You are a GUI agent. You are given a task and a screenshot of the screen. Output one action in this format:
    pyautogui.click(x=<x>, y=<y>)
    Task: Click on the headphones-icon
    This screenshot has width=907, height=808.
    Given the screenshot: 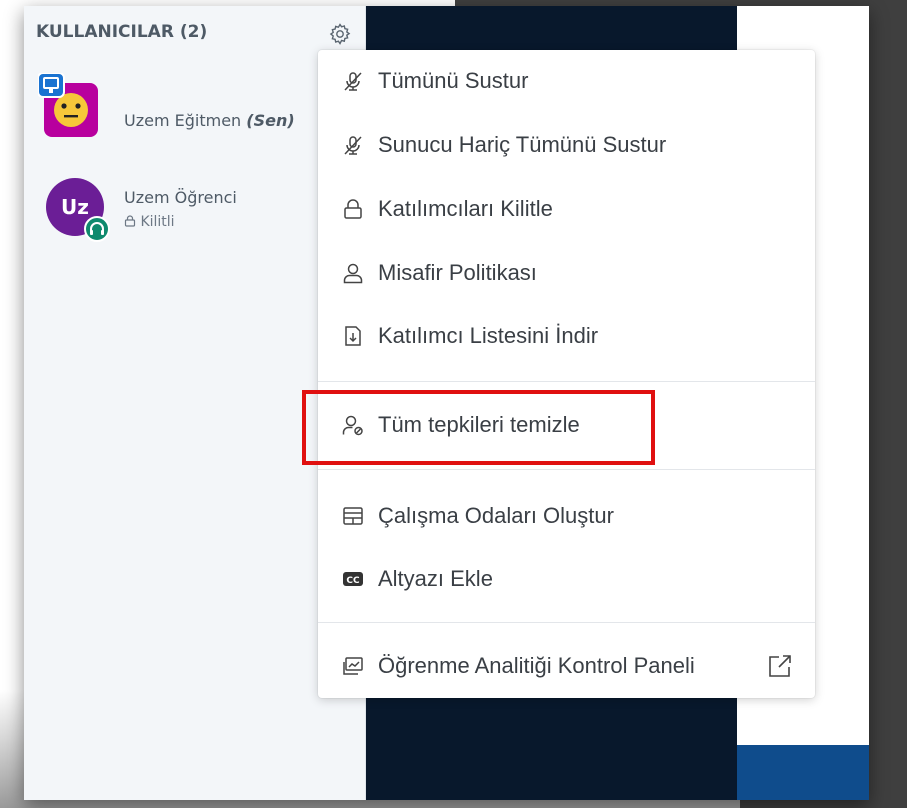 What is the action you would take?
    pyautogui.click(x=97, y=229)
    